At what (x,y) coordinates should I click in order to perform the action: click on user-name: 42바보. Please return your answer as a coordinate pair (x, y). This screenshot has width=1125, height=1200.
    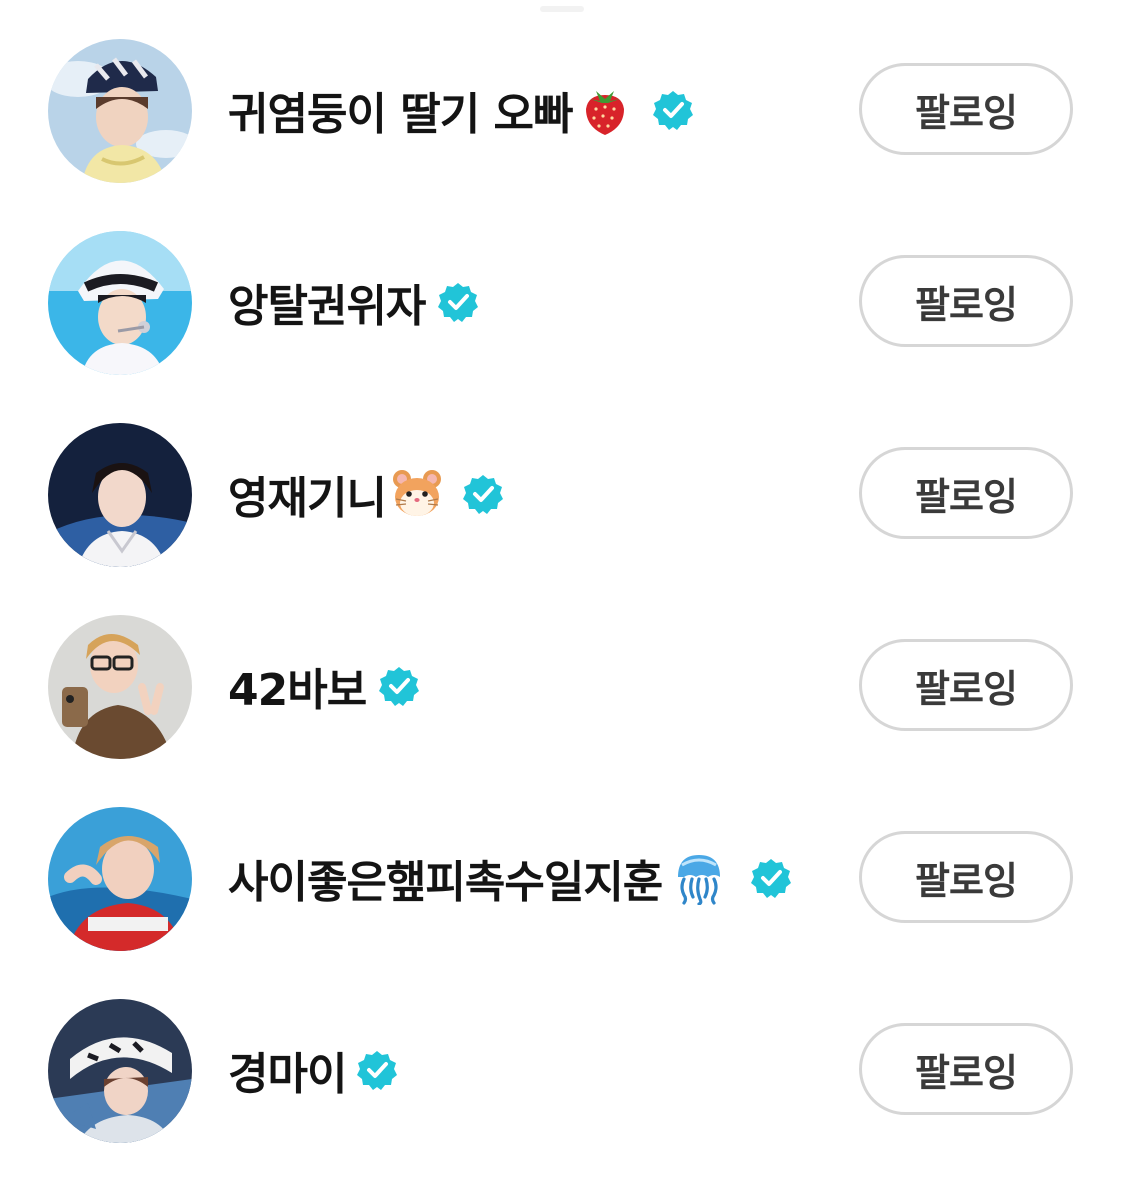
    Looking at the image, I should click on (297, 686).